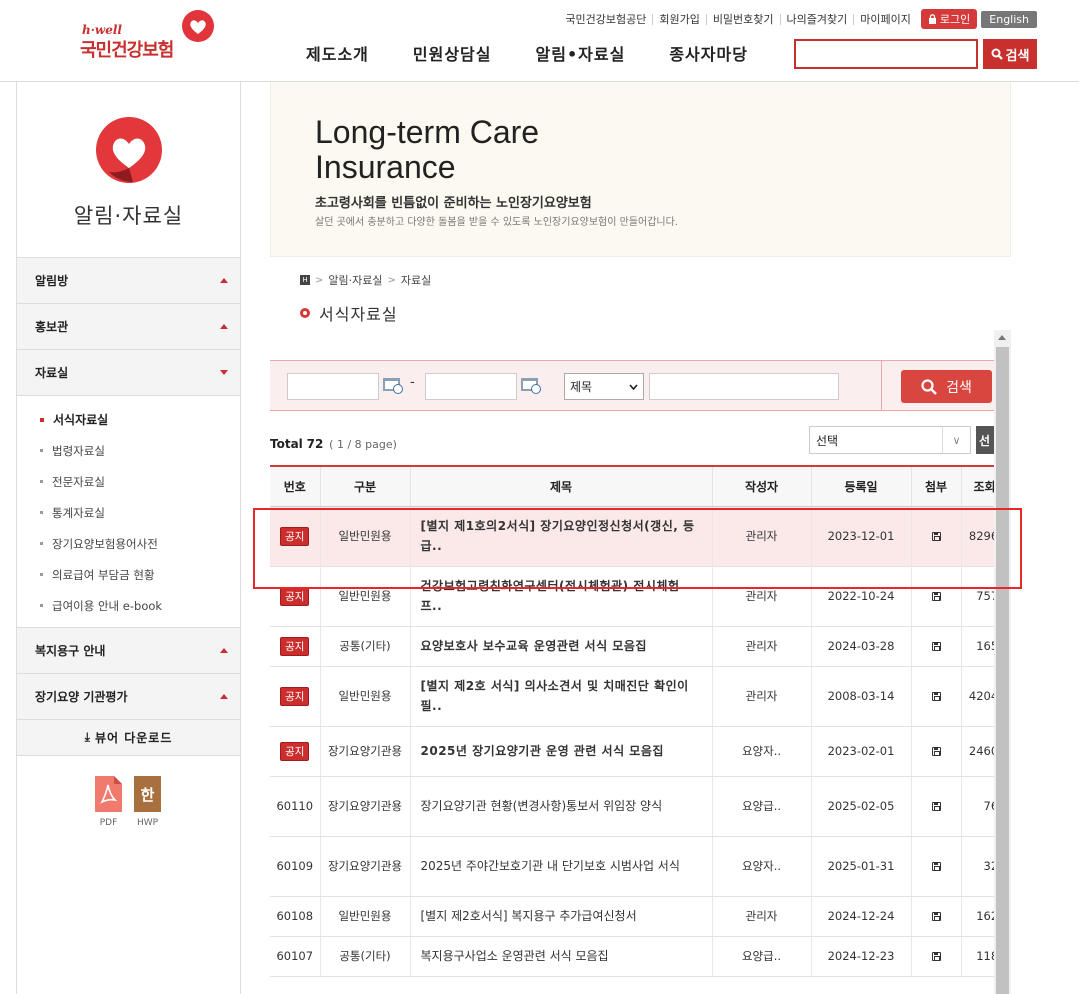  I want to click on sidebar-item-pr: 홍보관, so click(128, 327).